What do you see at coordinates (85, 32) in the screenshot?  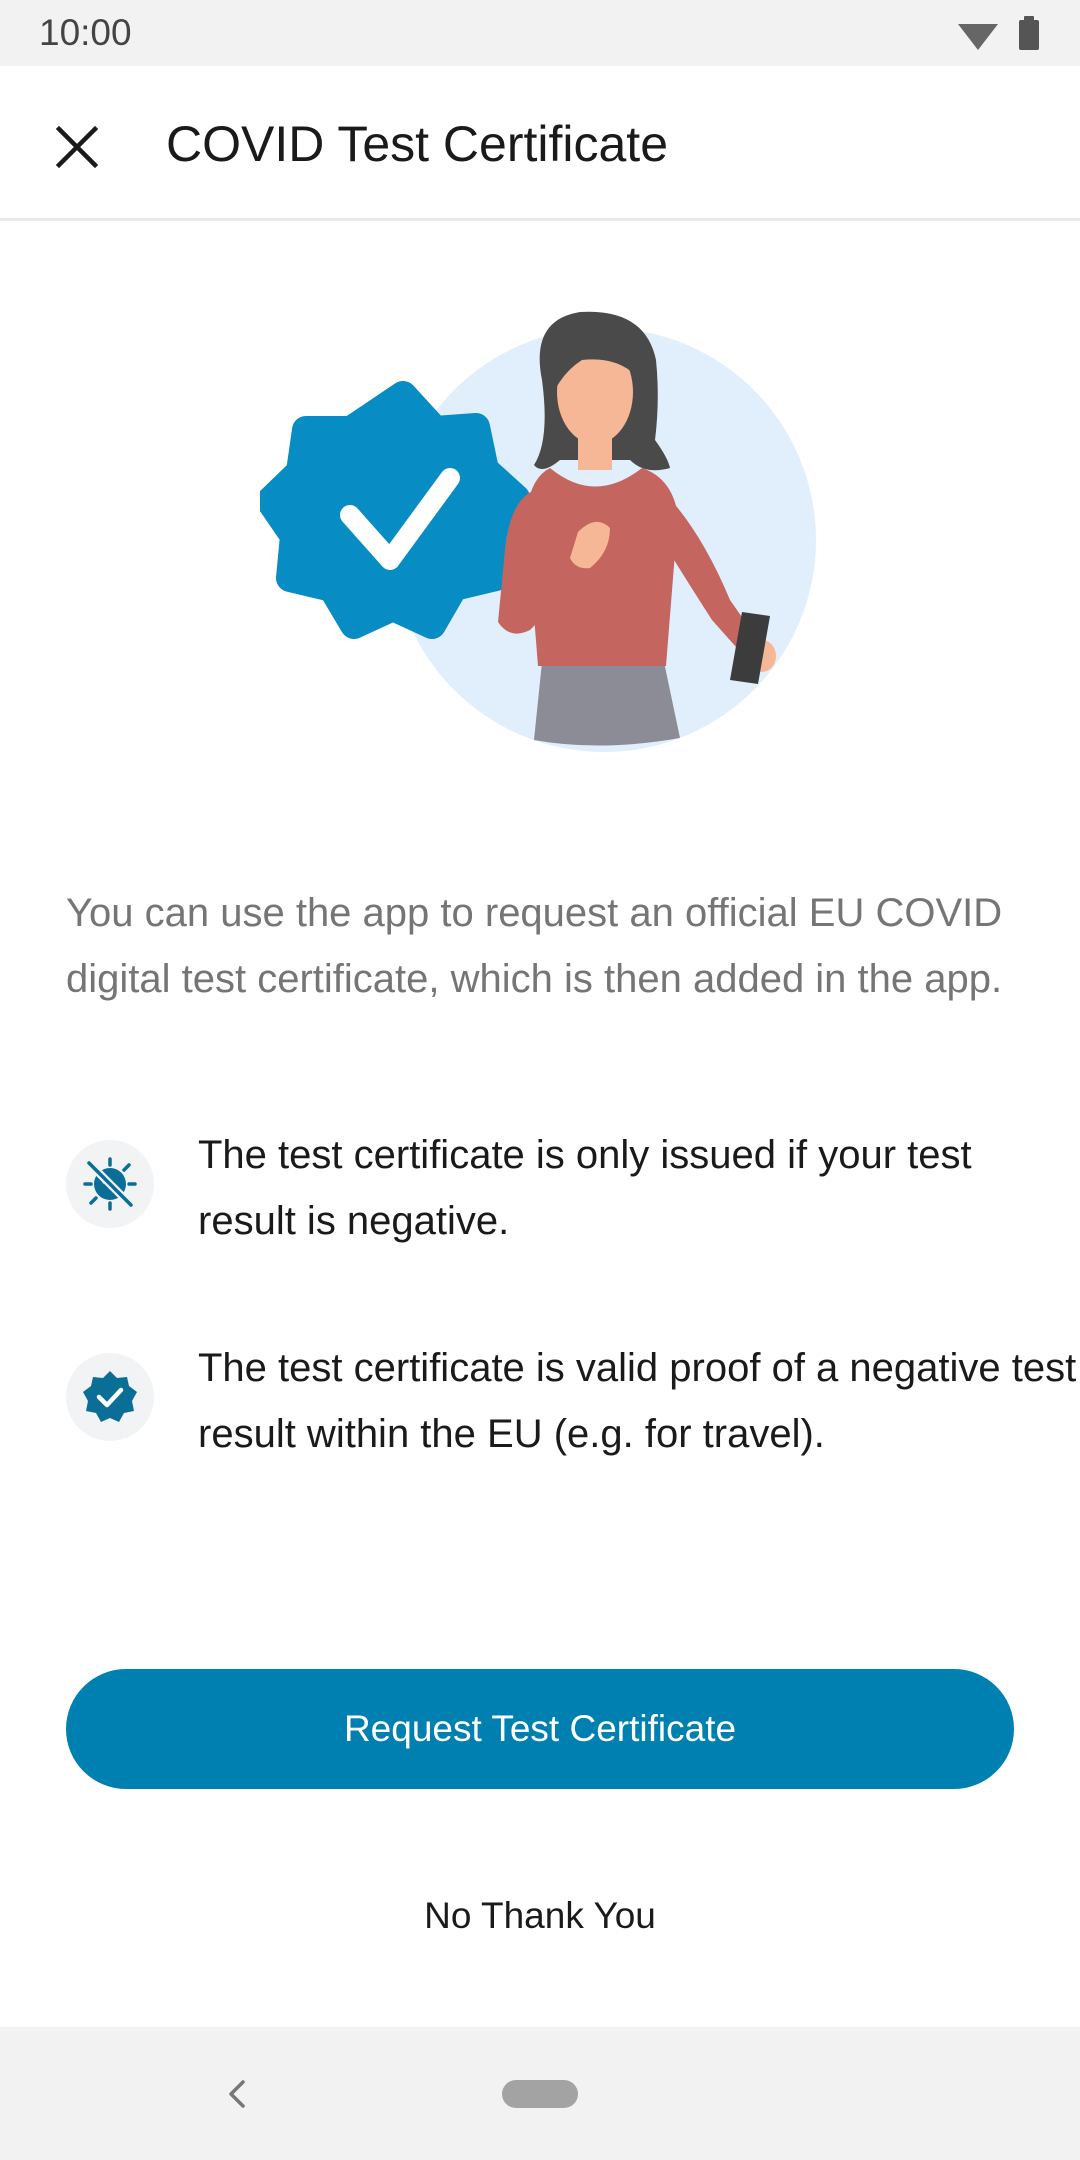 I see `status-time: 10:00` at bounding box center [85, 32].